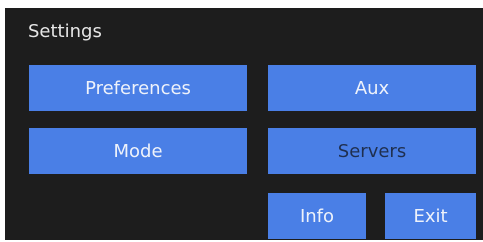 The width and height of the screenshot is (483, 242). What do you see at coordinates (138, 88) in the screenshot?
I see `preferences-button: Preferences` at bounding box center [138, 88].